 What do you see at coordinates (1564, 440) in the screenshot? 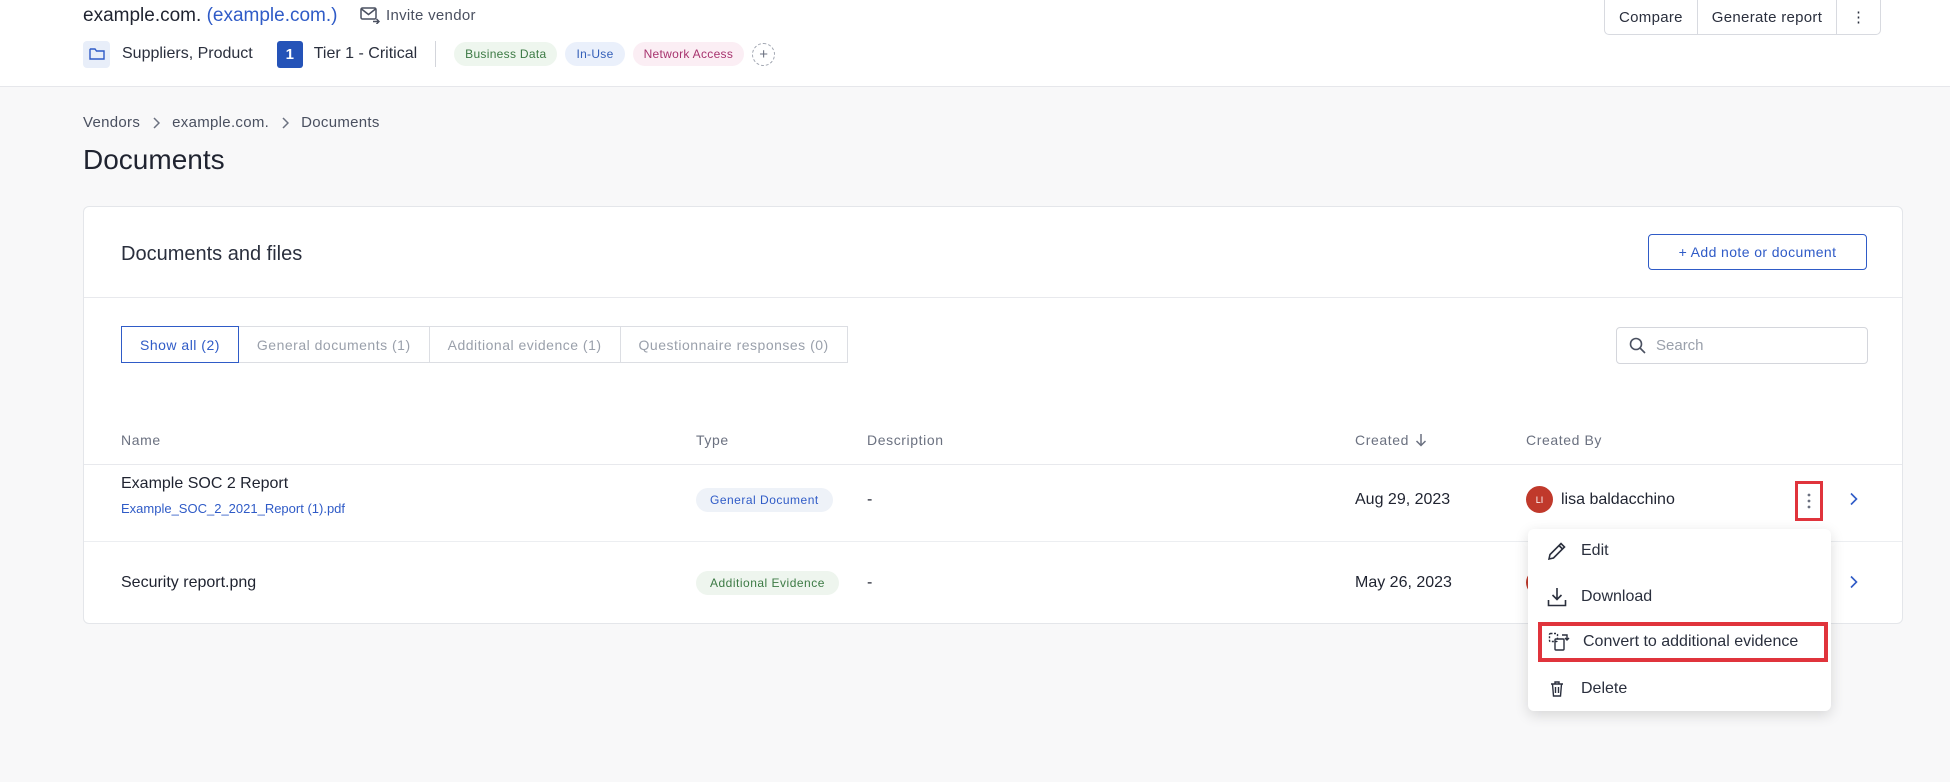
I see `column-created-by: Created By` at bounding box center [1564, 440].